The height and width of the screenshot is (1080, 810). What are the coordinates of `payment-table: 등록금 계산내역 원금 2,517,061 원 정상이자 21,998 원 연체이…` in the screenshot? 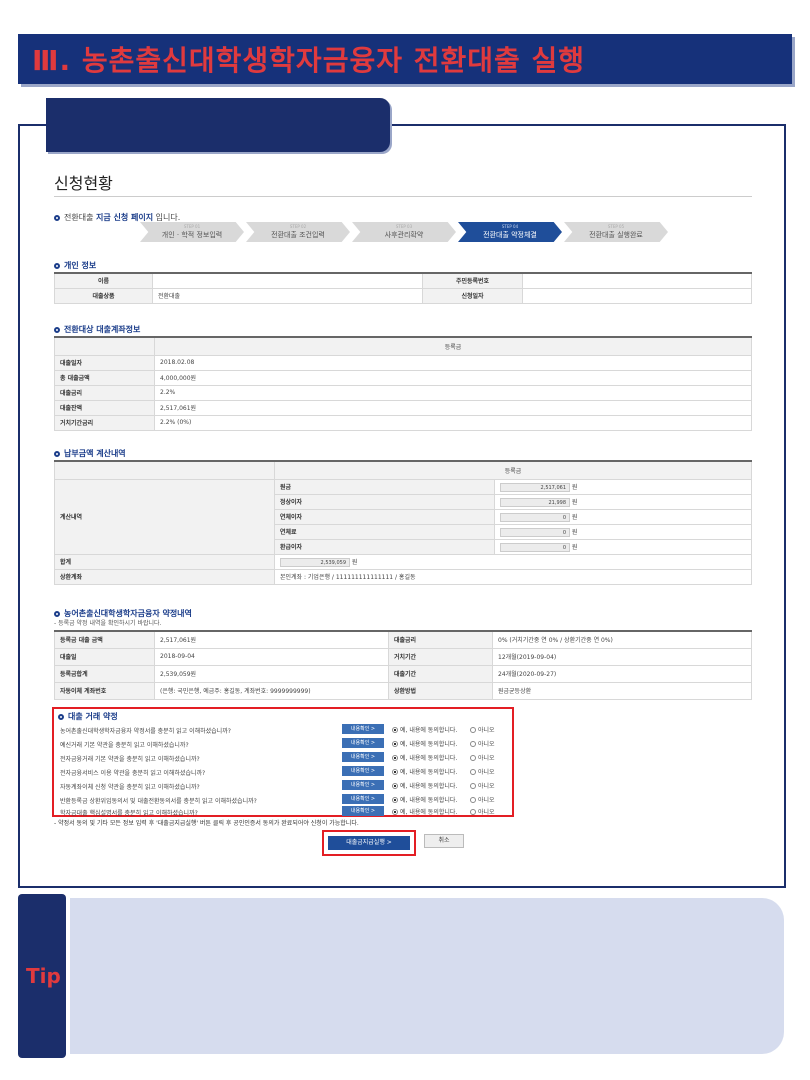 It's located at (403, 522).